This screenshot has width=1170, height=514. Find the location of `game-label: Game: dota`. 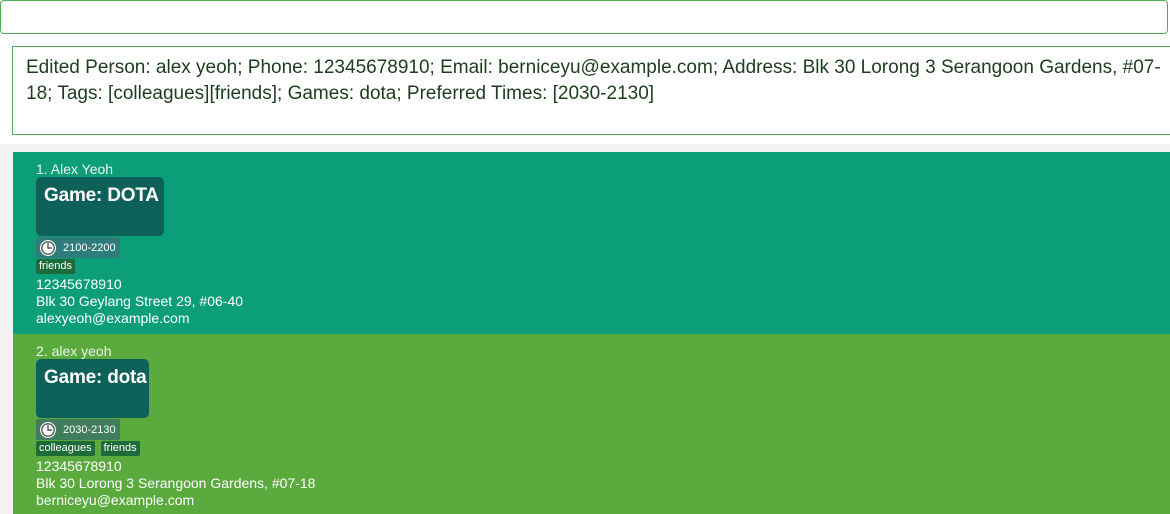

game-label: Game: dota is located at coordinates (95, 377).